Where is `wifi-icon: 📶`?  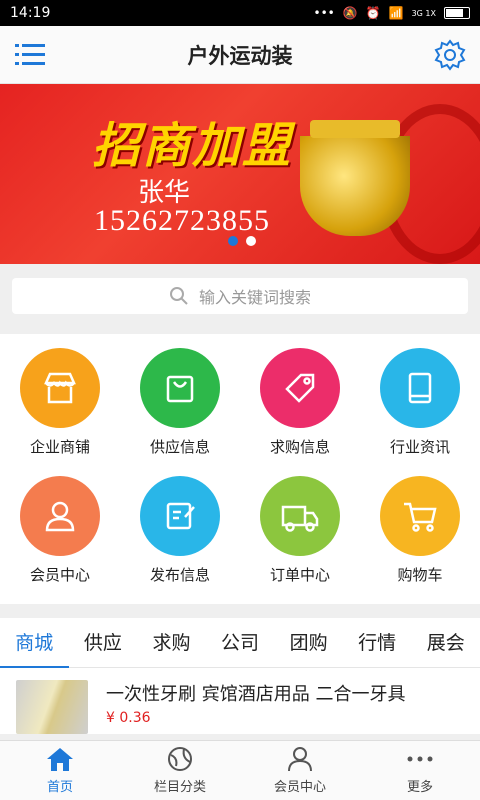 wifi-icon: 📶 is located at coordinates (396, 13).